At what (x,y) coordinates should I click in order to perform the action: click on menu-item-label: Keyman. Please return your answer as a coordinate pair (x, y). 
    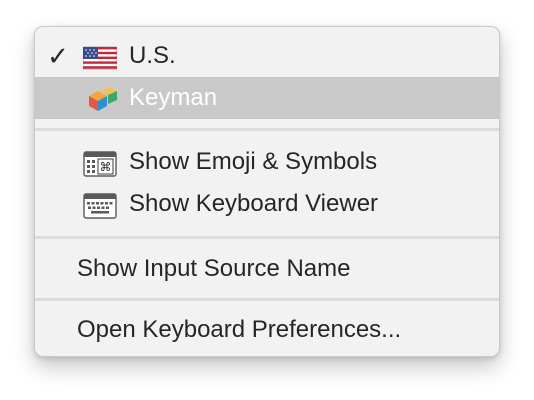
    Looking at the image, I should click on (173, 97).